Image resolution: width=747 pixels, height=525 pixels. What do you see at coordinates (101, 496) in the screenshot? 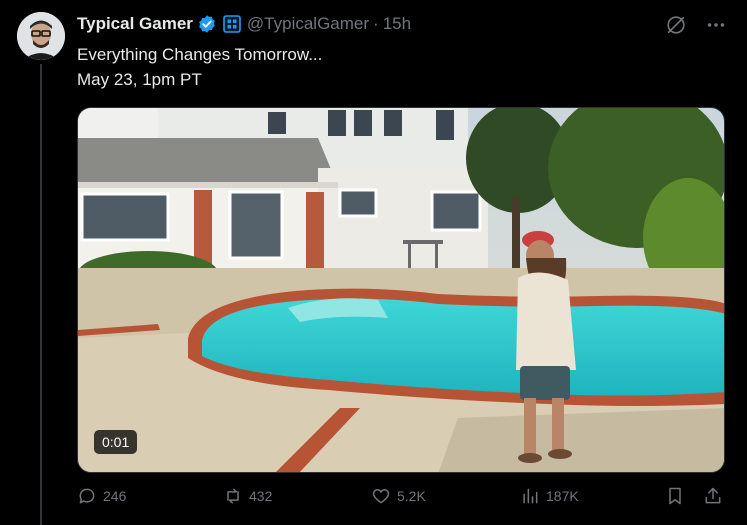
I see `reply-button: 246` at bounding box center [101, 496].